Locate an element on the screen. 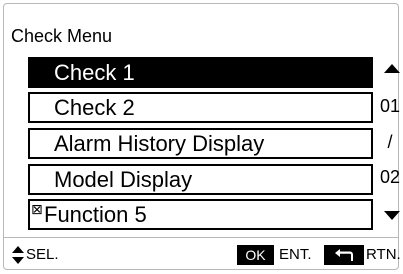 The height and width of the screenshot is (274, 403). up-down-arrows-icon is located at coordinates (18, 255).